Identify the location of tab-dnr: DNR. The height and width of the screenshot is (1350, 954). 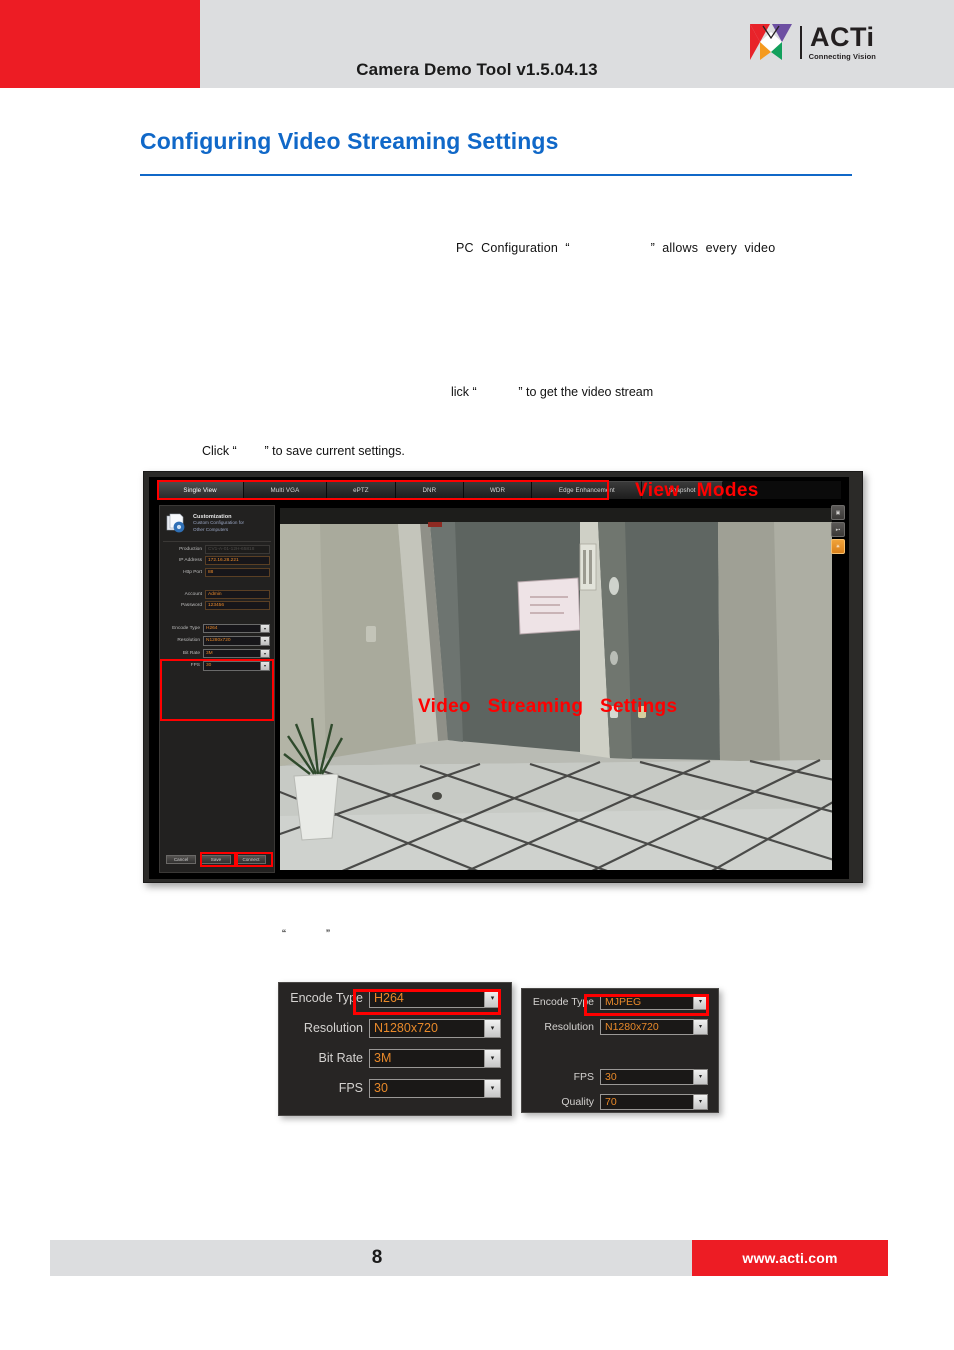
(430, 490).